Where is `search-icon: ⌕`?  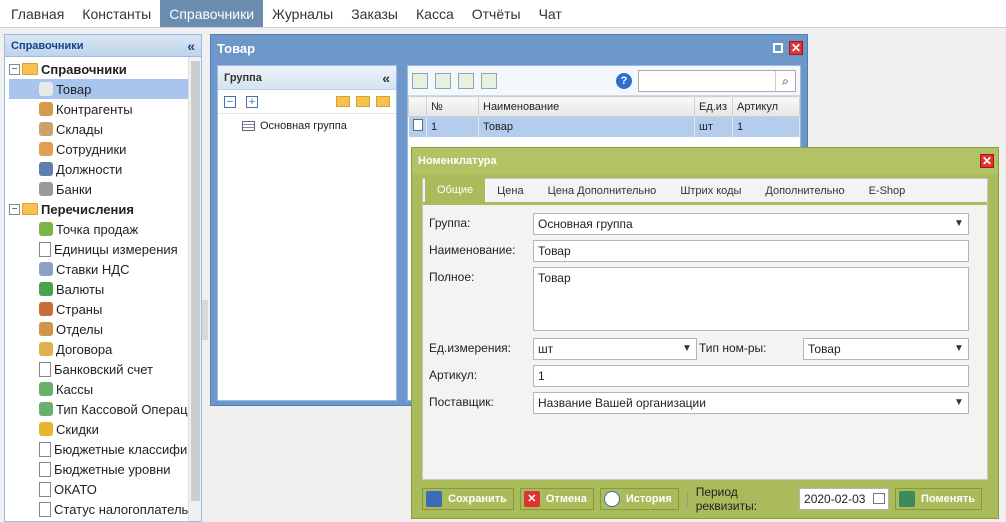 search-icon: ⌕ is located at coordinates (785, 80).